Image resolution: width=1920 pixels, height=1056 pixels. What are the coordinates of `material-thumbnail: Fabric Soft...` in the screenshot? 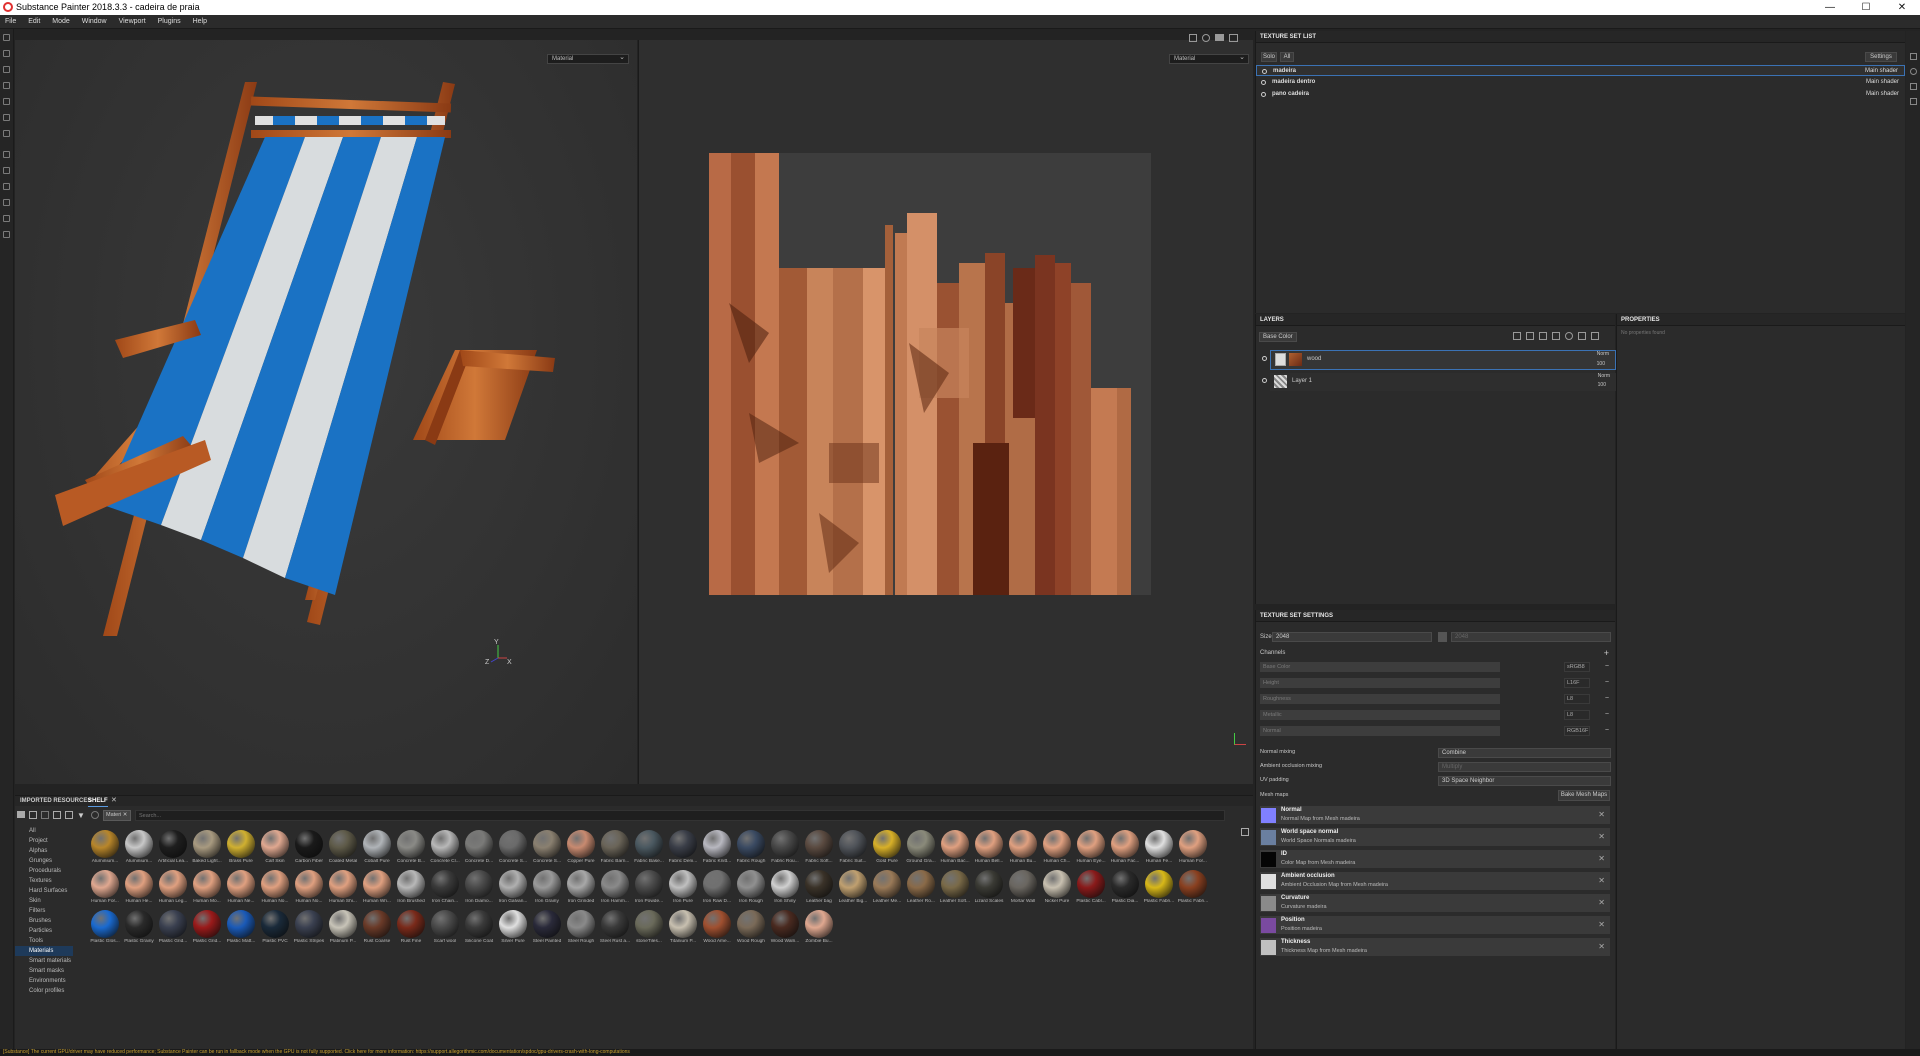 It's located at (820, 846).